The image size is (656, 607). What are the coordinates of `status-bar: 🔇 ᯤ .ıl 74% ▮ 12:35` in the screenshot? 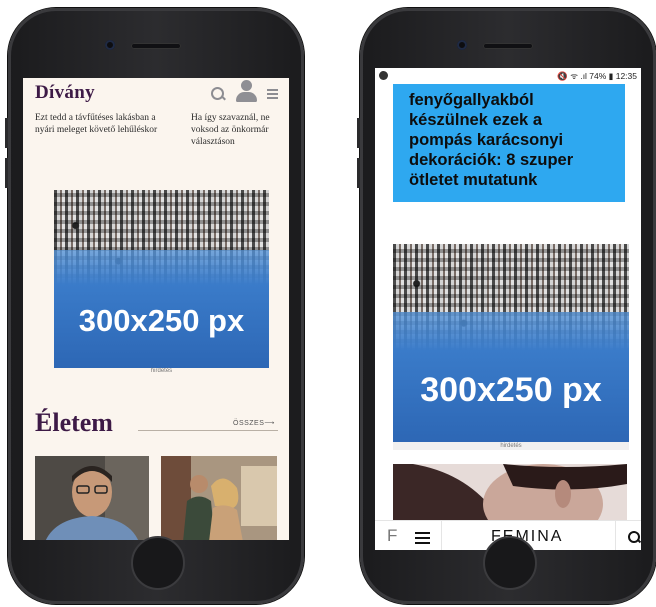 It's located at (508, 76).